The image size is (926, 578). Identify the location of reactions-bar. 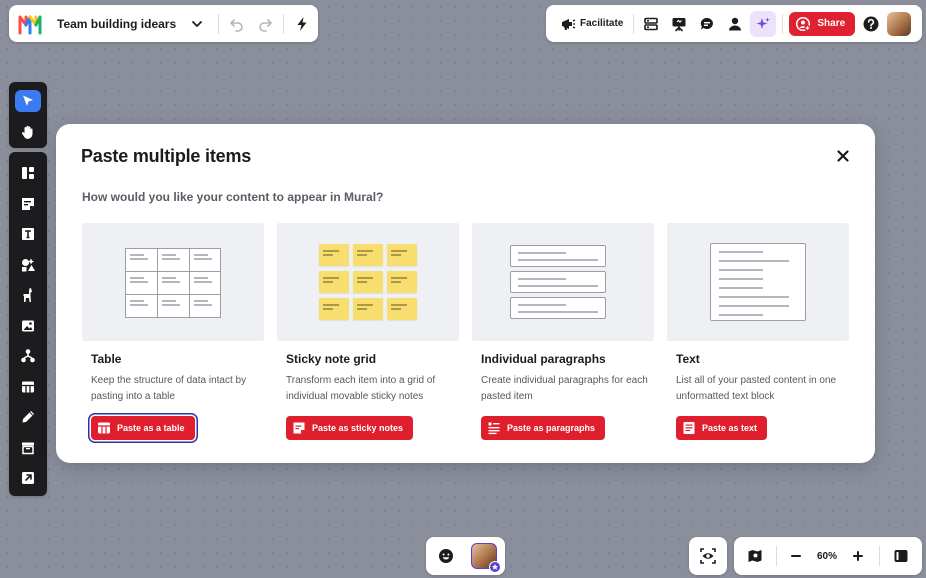
(465, 556).